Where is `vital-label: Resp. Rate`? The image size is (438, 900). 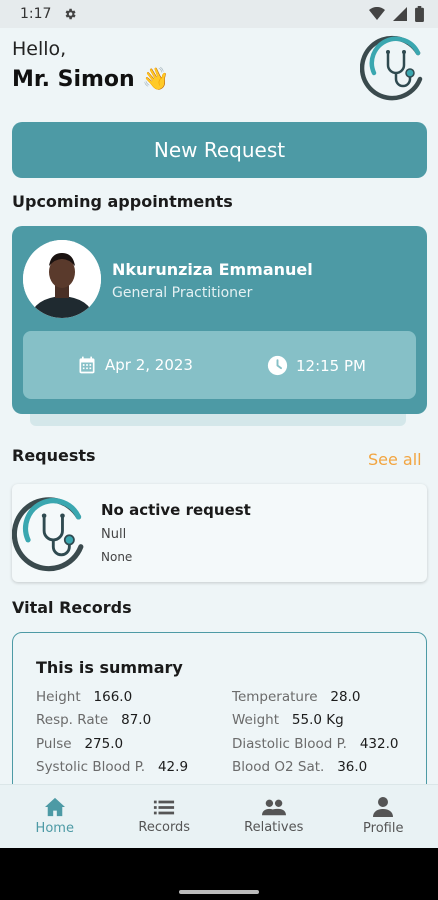
vital-label: Resp. Rate is located at coordinates (72, 720).